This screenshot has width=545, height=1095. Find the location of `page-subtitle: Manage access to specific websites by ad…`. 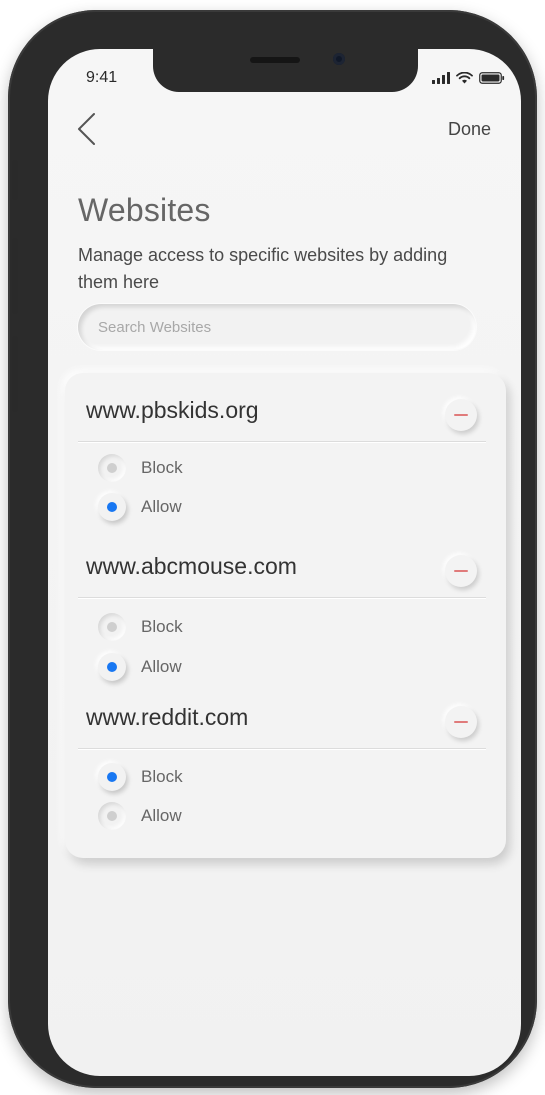

page-subtitle: Manage access to specific websites by ad… is located at coordinates (263, 268).